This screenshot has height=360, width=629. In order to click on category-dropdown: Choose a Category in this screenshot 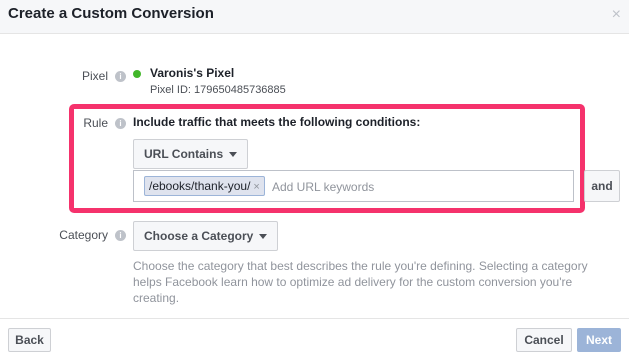, I will do `click(206, 236)`.